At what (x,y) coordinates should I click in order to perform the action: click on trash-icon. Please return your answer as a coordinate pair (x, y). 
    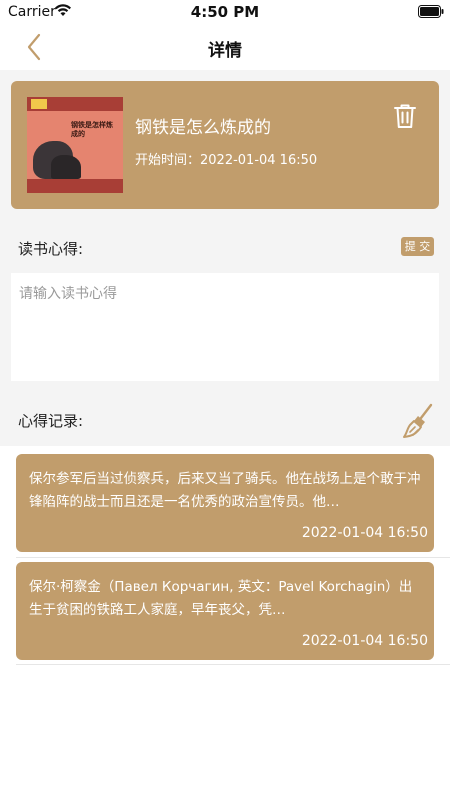
    Looking at the image, I should click on (405, 116).